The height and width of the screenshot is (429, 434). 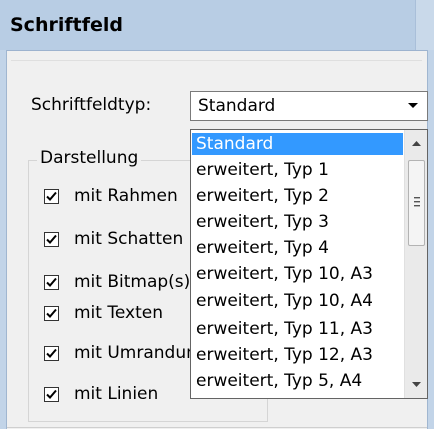 What do you see at coordinates (297, 144) in the screenshot?
I see `dropdown-option-selected: Standard` at bounding box center [297, 144].